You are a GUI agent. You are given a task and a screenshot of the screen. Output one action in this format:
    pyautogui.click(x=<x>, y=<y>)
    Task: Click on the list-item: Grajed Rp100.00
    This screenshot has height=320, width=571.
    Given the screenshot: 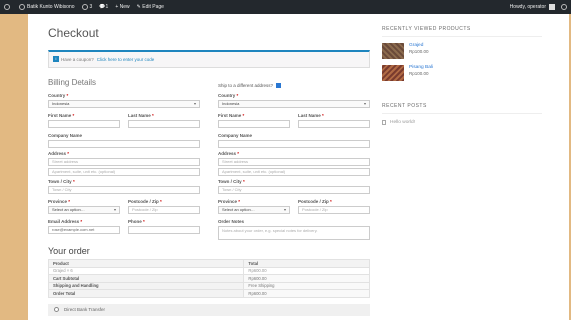 What is the action you would take?
    pyautogui.click(x=462, y=51)
    